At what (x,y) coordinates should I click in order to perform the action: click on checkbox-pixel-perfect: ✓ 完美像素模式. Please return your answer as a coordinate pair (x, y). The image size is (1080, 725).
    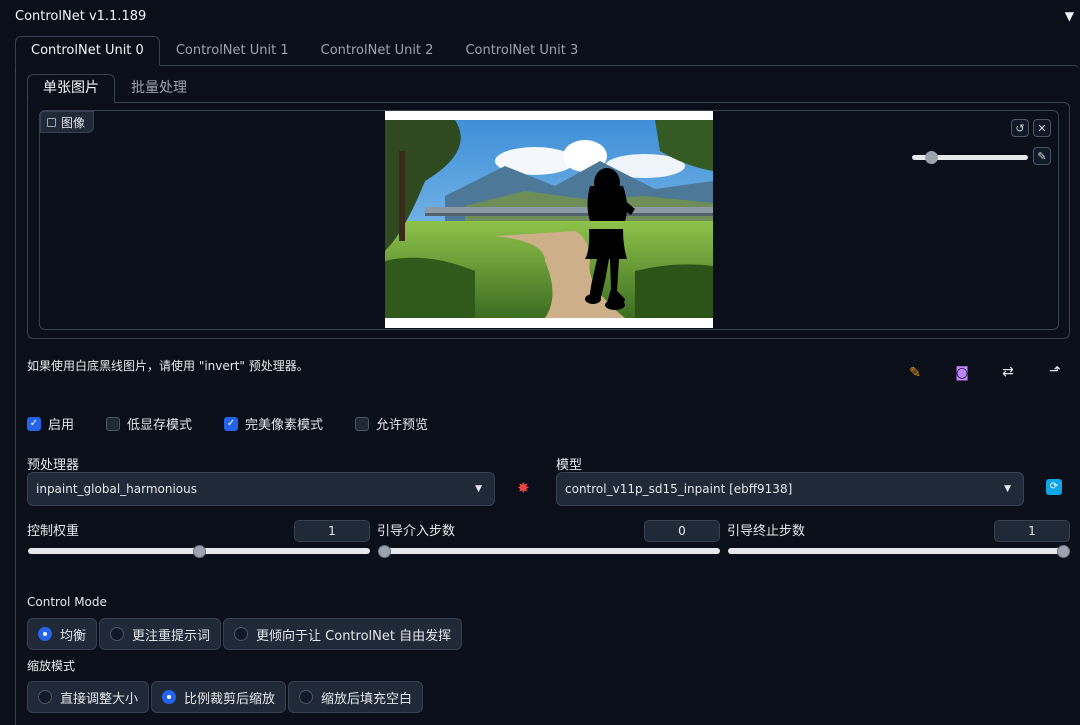
    Looking at the image, I should click on (273, 423).